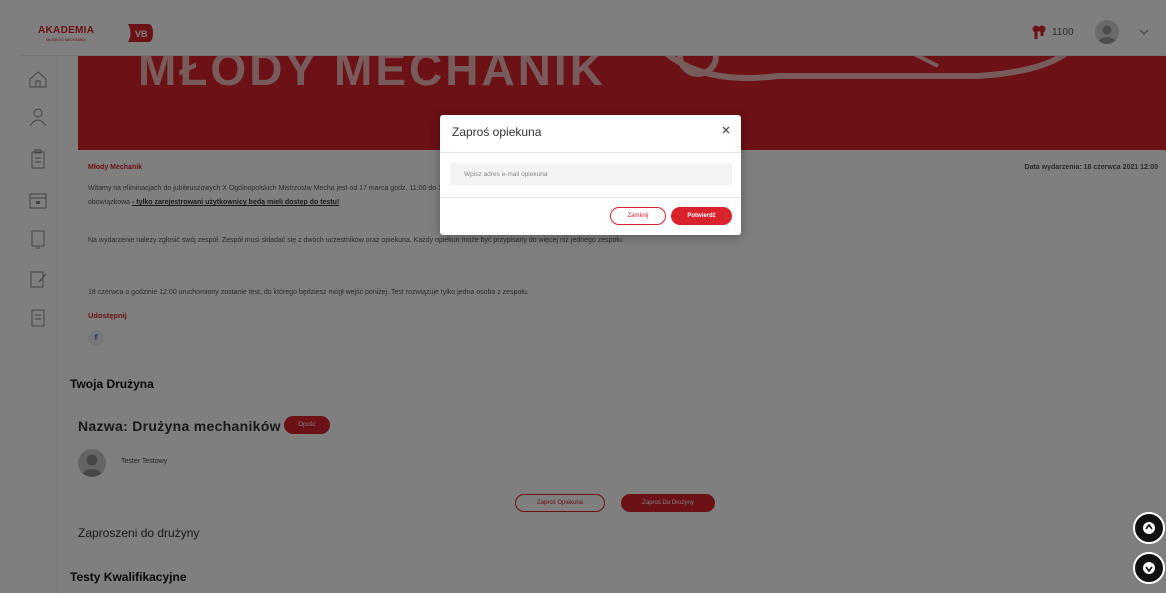  I want to click on modal-title: Zaproś opiekuna, so click(497, 132).